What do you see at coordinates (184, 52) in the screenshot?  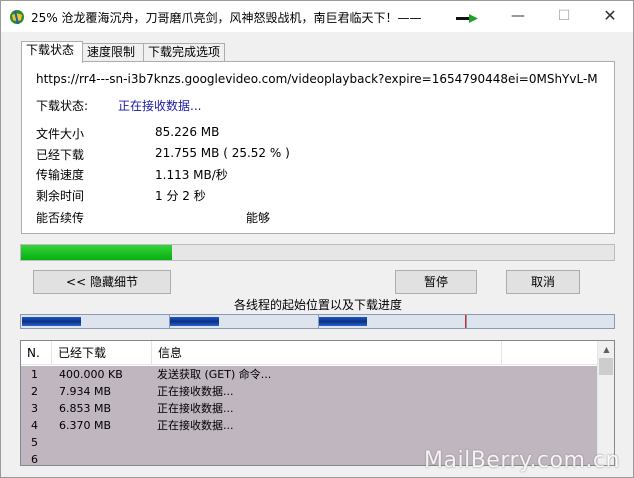 I see `tab-completion-options: 下载完成选项` at bounding box center [184, 52].